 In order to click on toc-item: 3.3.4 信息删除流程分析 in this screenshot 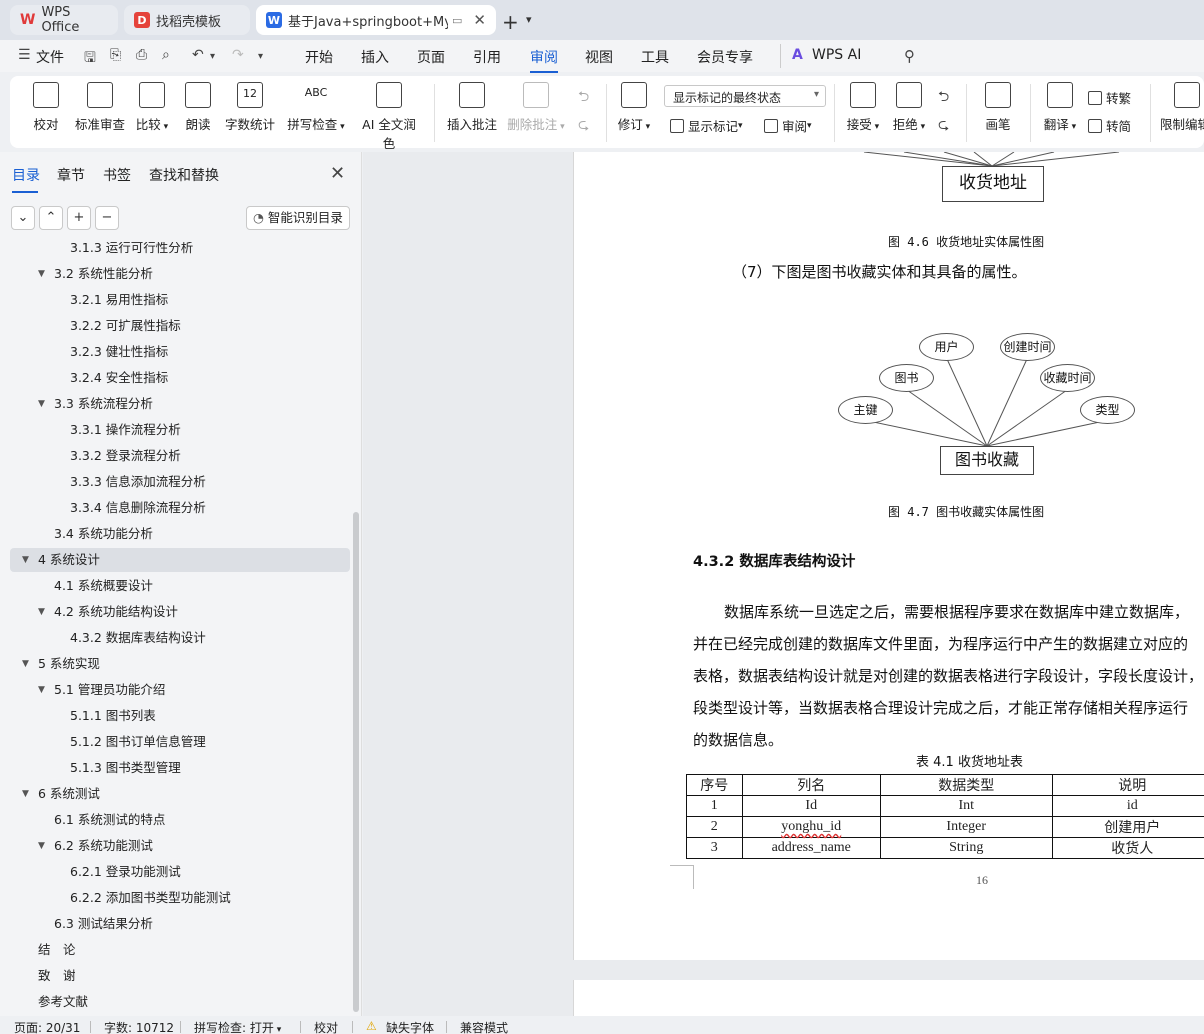, I will do `click(180, 508)`.